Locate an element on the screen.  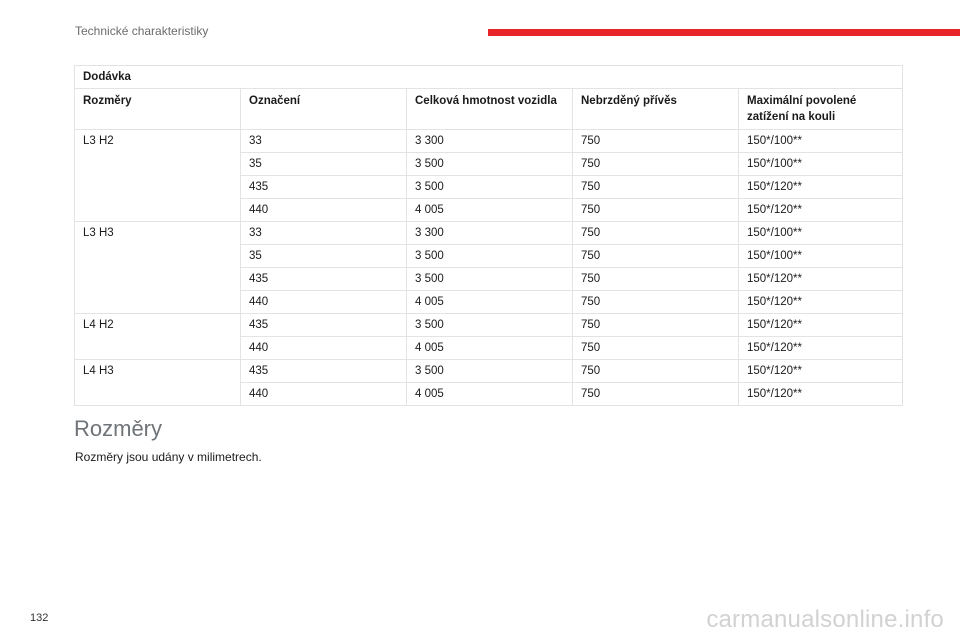
watermark: carmanualsonline.info is located at coordinates (825, 619).